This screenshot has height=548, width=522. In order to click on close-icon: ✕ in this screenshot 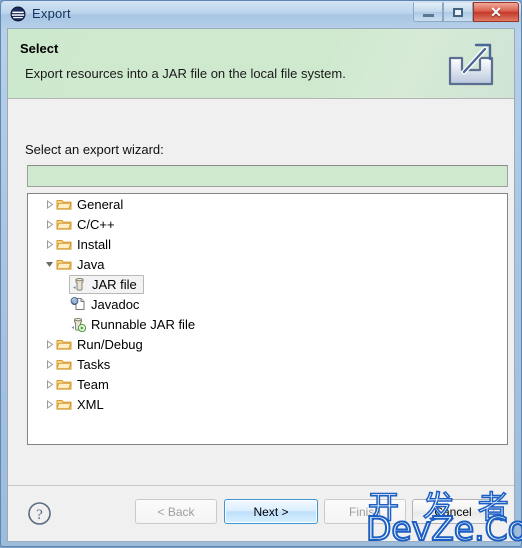, I will do `click(496, 12)`.